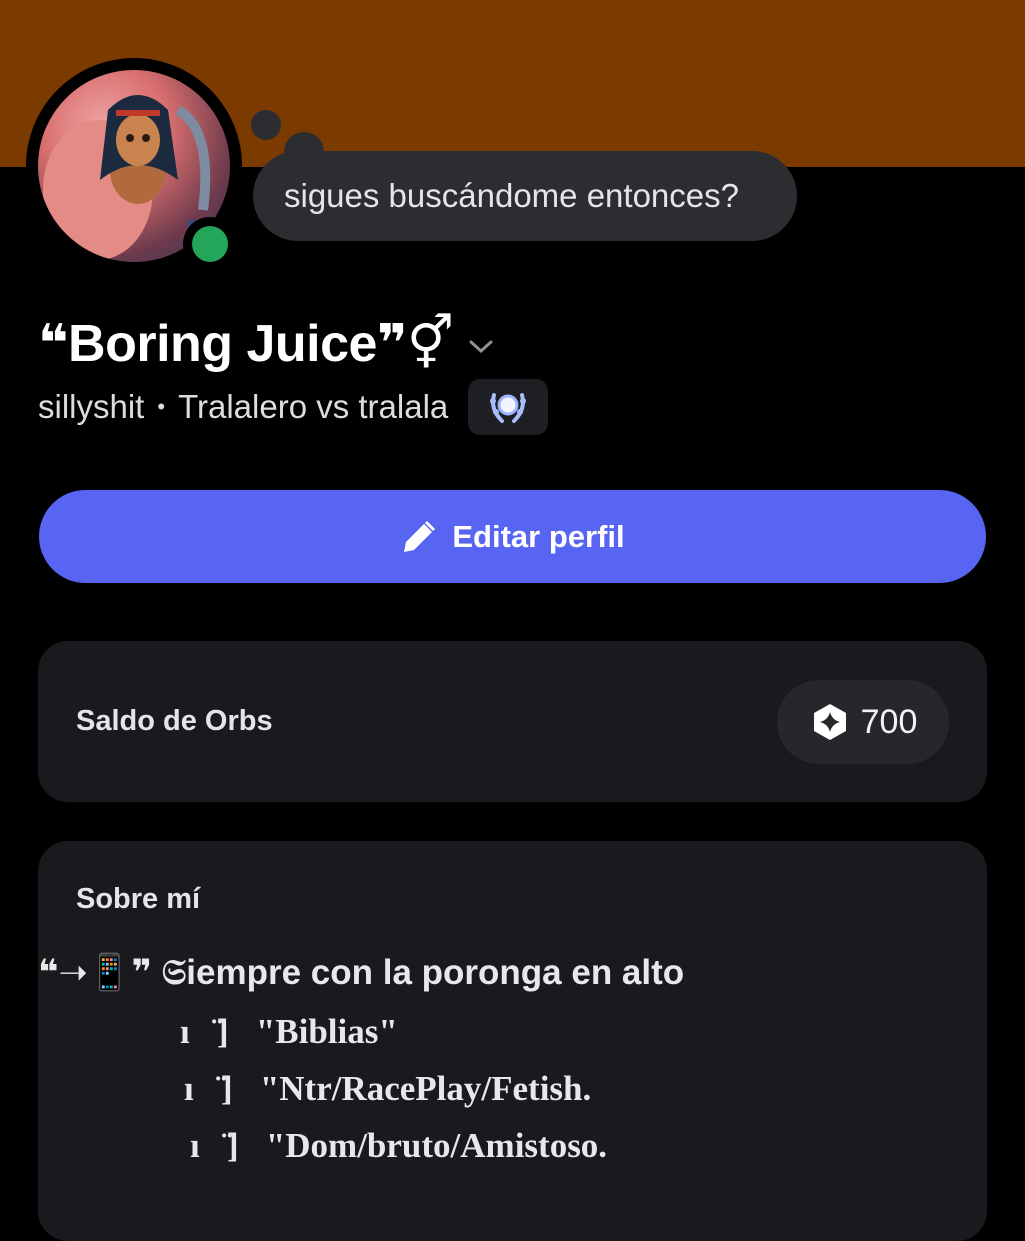 The height and width of the screenshot is (1241, 1025). What do you see at coordinates (138, 899) in the screenshot?
I see `about-me-title: Sobre mí` at bounding box center [138, 899].